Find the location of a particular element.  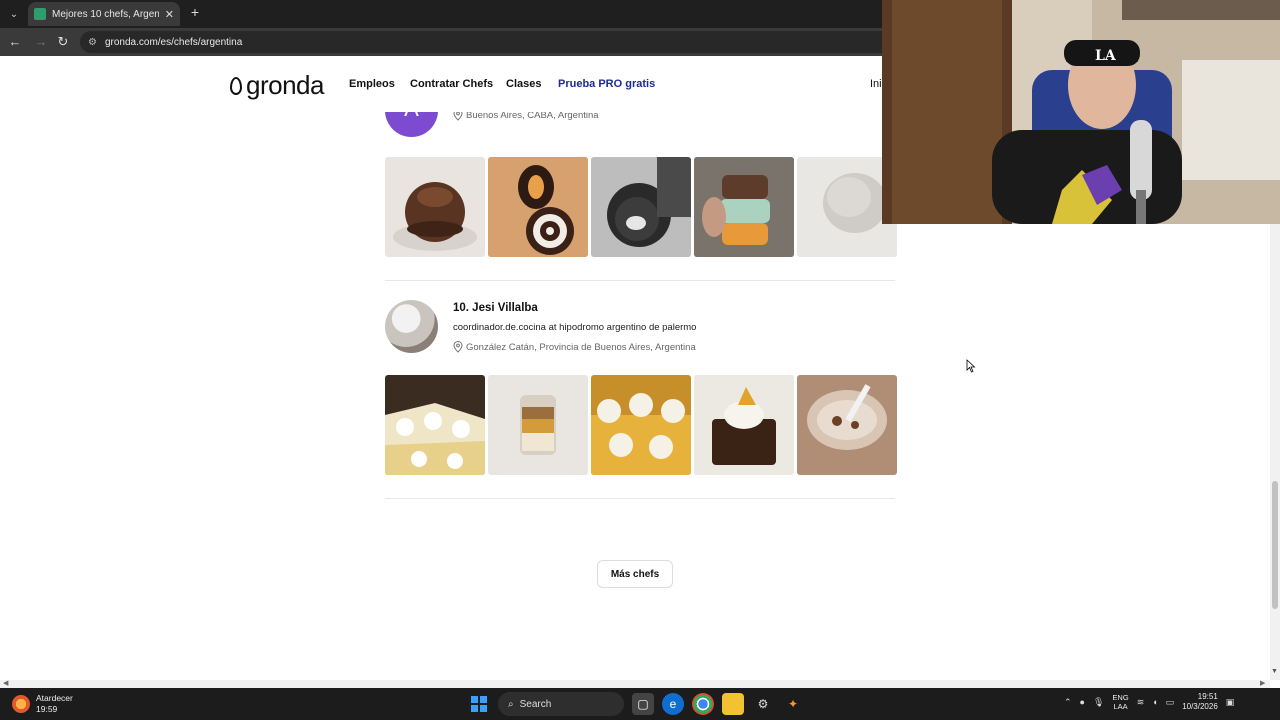

back-arrow-icon: ← is located at coordinates (15, 42).